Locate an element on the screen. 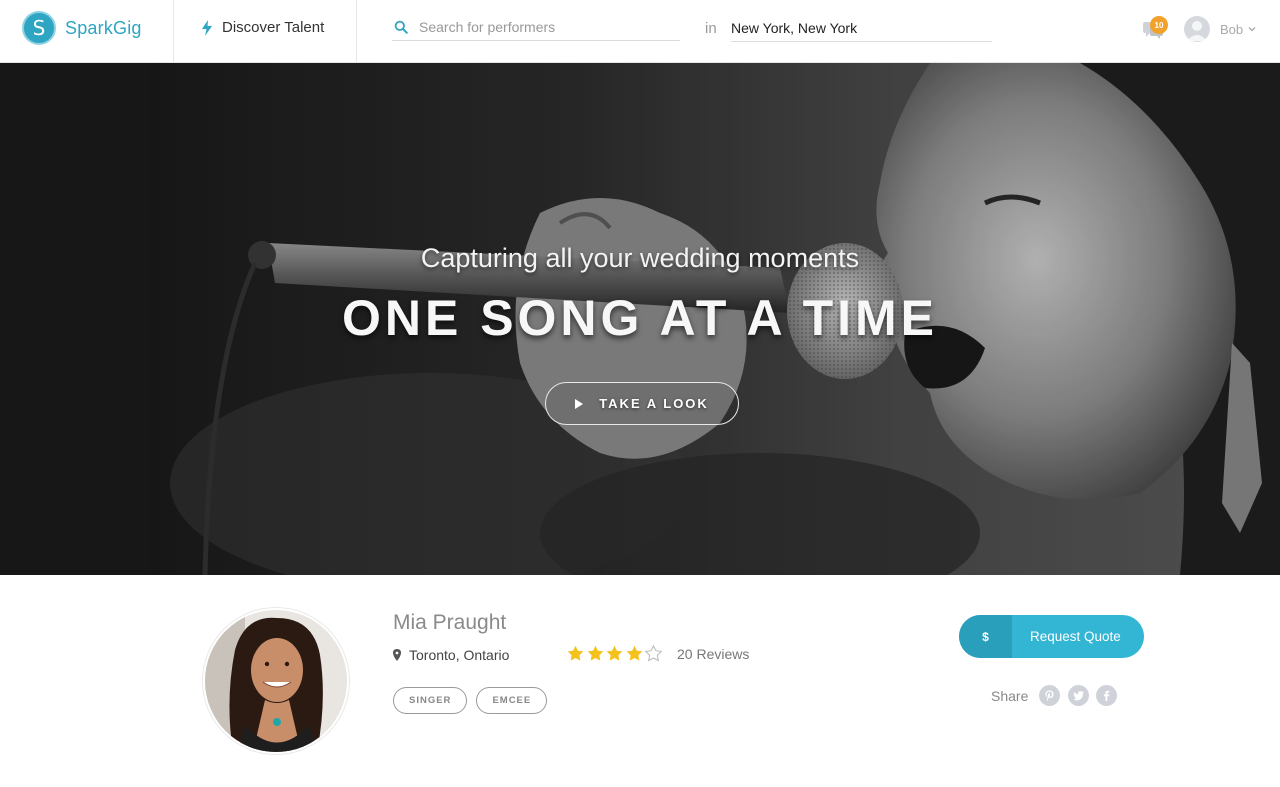 This screenshot has height=787, width=1280. dollar-icon: $ is located at coordinates (985, 636).